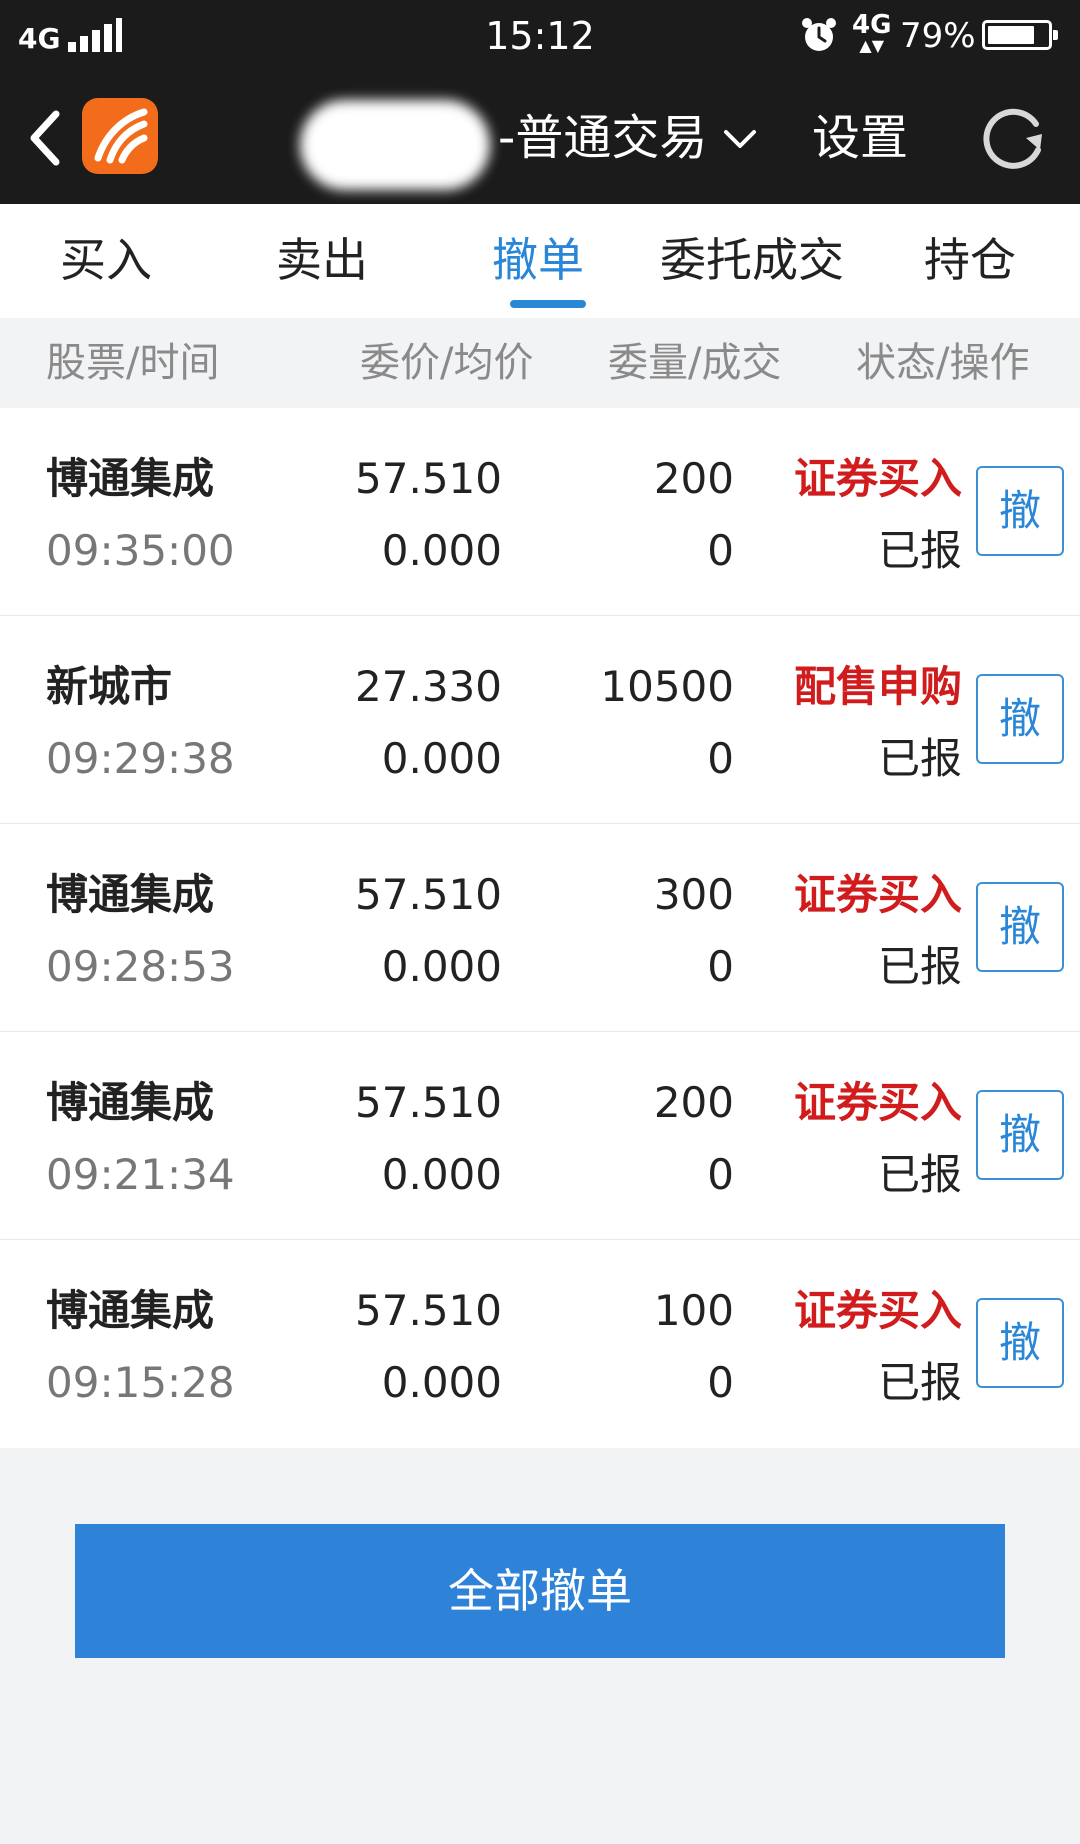  Describe the element at coordinates (140, 758) in the screenshot. I see `order-time: 09:29:38` at that location.